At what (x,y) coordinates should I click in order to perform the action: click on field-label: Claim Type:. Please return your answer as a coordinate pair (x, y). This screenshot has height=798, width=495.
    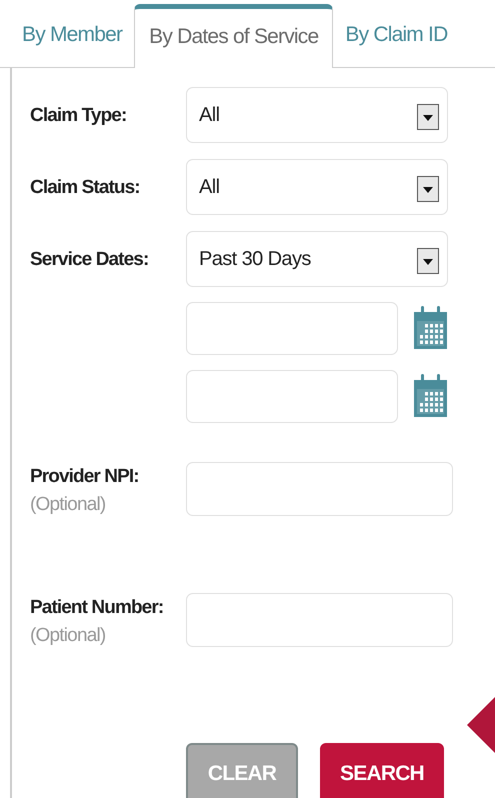
    Looking at the image, I should click on (79, 115).